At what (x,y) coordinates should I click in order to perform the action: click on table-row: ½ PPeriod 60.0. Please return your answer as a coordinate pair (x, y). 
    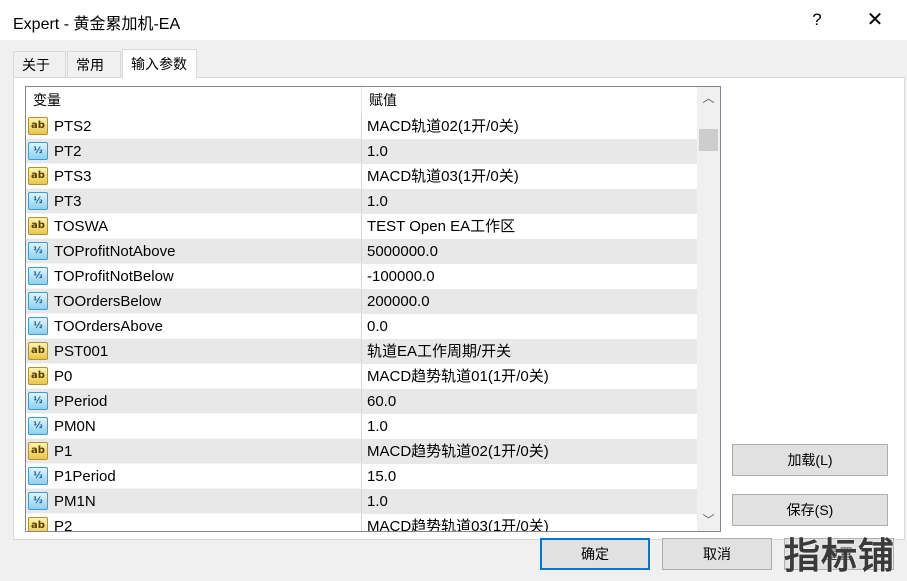
    Looking at the image, I should click on (361, 401).